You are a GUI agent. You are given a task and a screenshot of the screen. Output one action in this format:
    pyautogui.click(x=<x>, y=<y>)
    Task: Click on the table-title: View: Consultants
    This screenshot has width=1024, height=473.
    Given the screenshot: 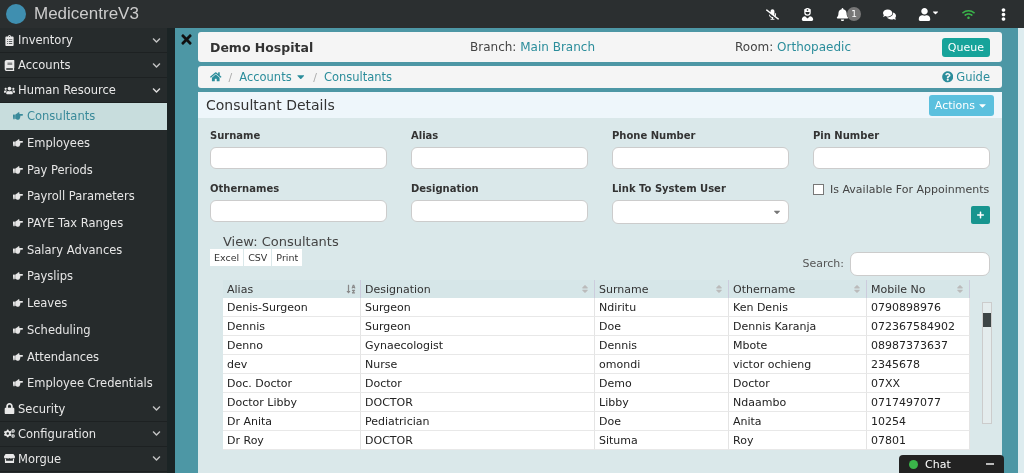 What is the action you would take?
    pyautogui.click(x=281, y=241)
    